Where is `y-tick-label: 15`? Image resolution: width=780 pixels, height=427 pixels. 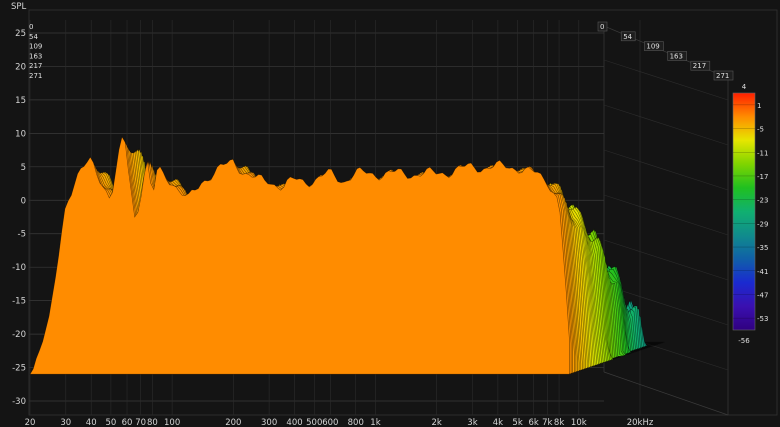
y-tick-label: 15 is located at coordinates (20, 101).